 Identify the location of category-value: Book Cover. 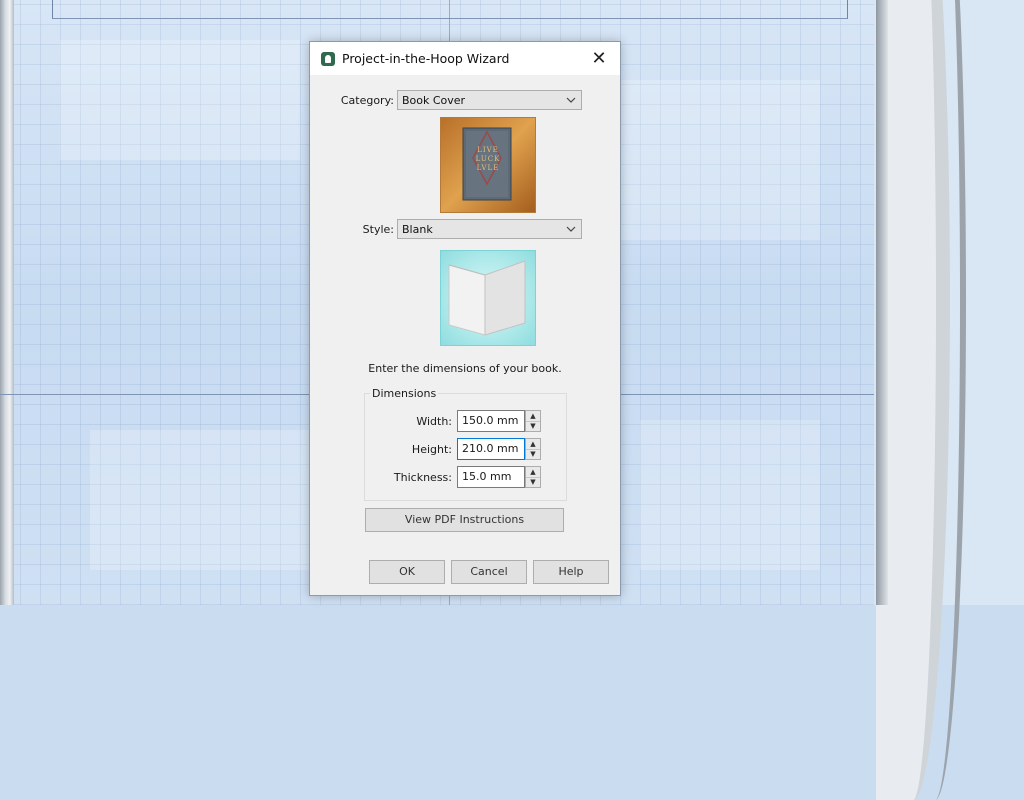
(434, 100).